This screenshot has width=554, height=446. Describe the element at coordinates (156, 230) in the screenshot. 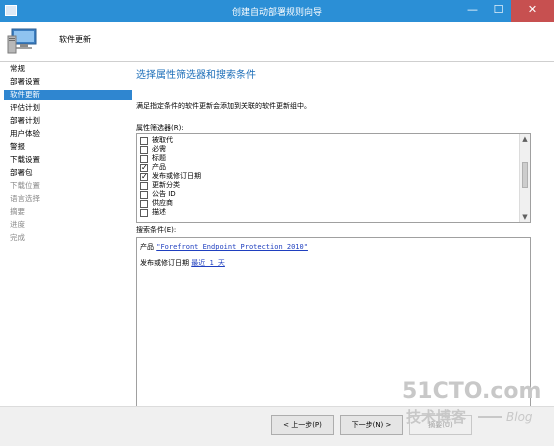

I see `search-criteria-label: 搜索条件(E):` at that location.